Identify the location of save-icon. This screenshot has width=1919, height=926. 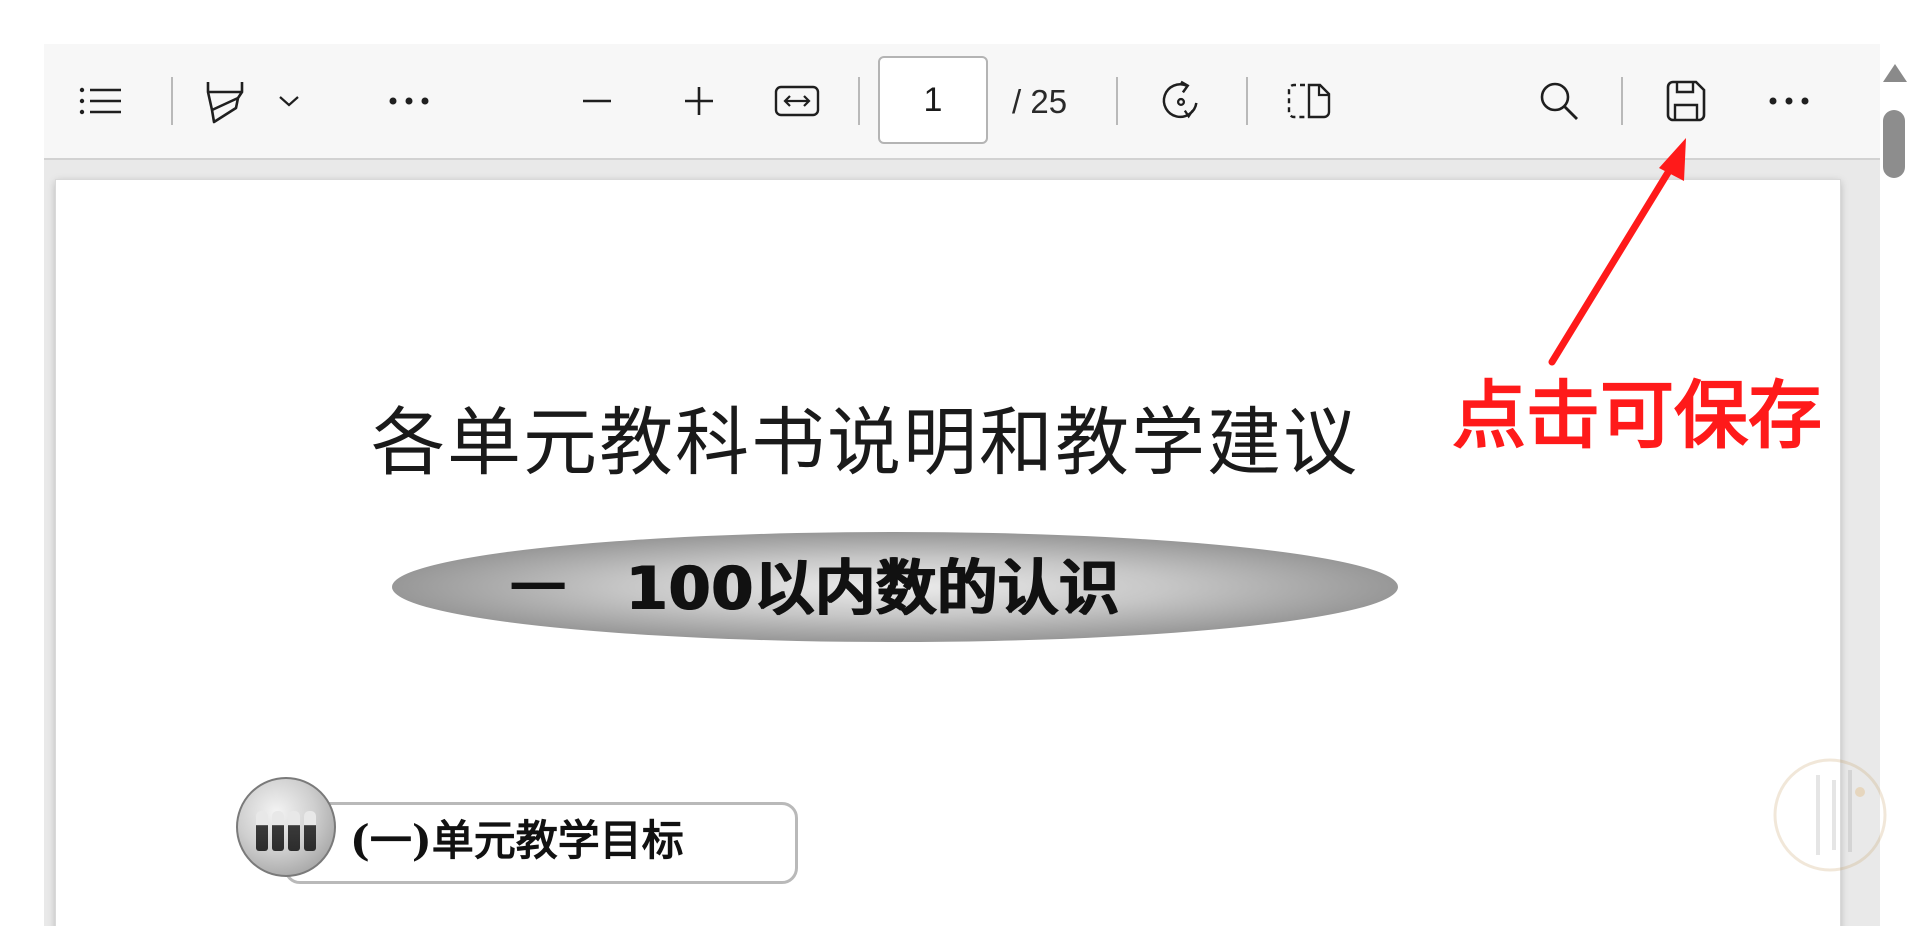
(1686, 101).